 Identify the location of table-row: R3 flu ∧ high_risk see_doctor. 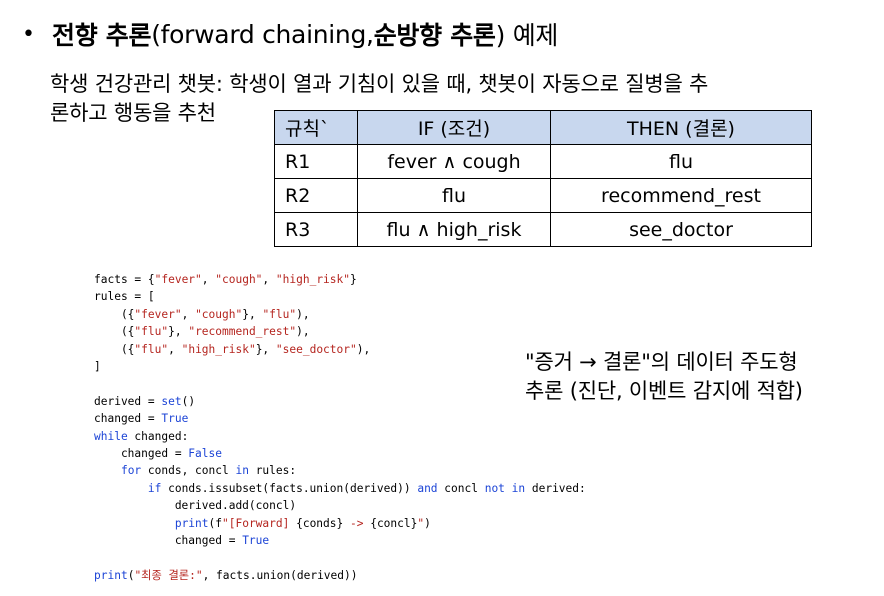
(543, 229).